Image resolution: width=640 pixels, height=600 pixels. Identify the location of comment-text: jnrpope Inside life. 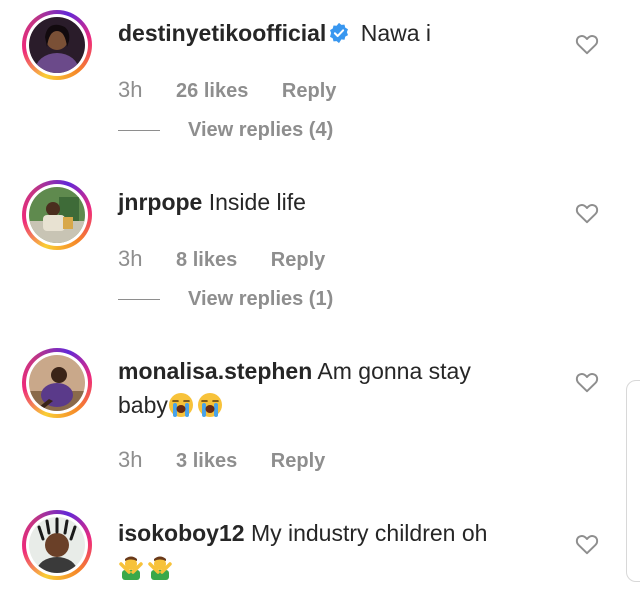
(328, 202).